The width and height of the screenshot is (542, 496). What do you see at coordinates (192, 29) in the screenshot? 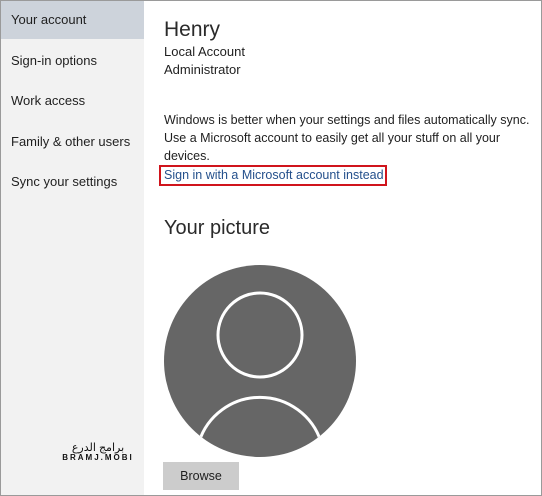
I see `user-name: Henry` at bounding box center [192, 29].